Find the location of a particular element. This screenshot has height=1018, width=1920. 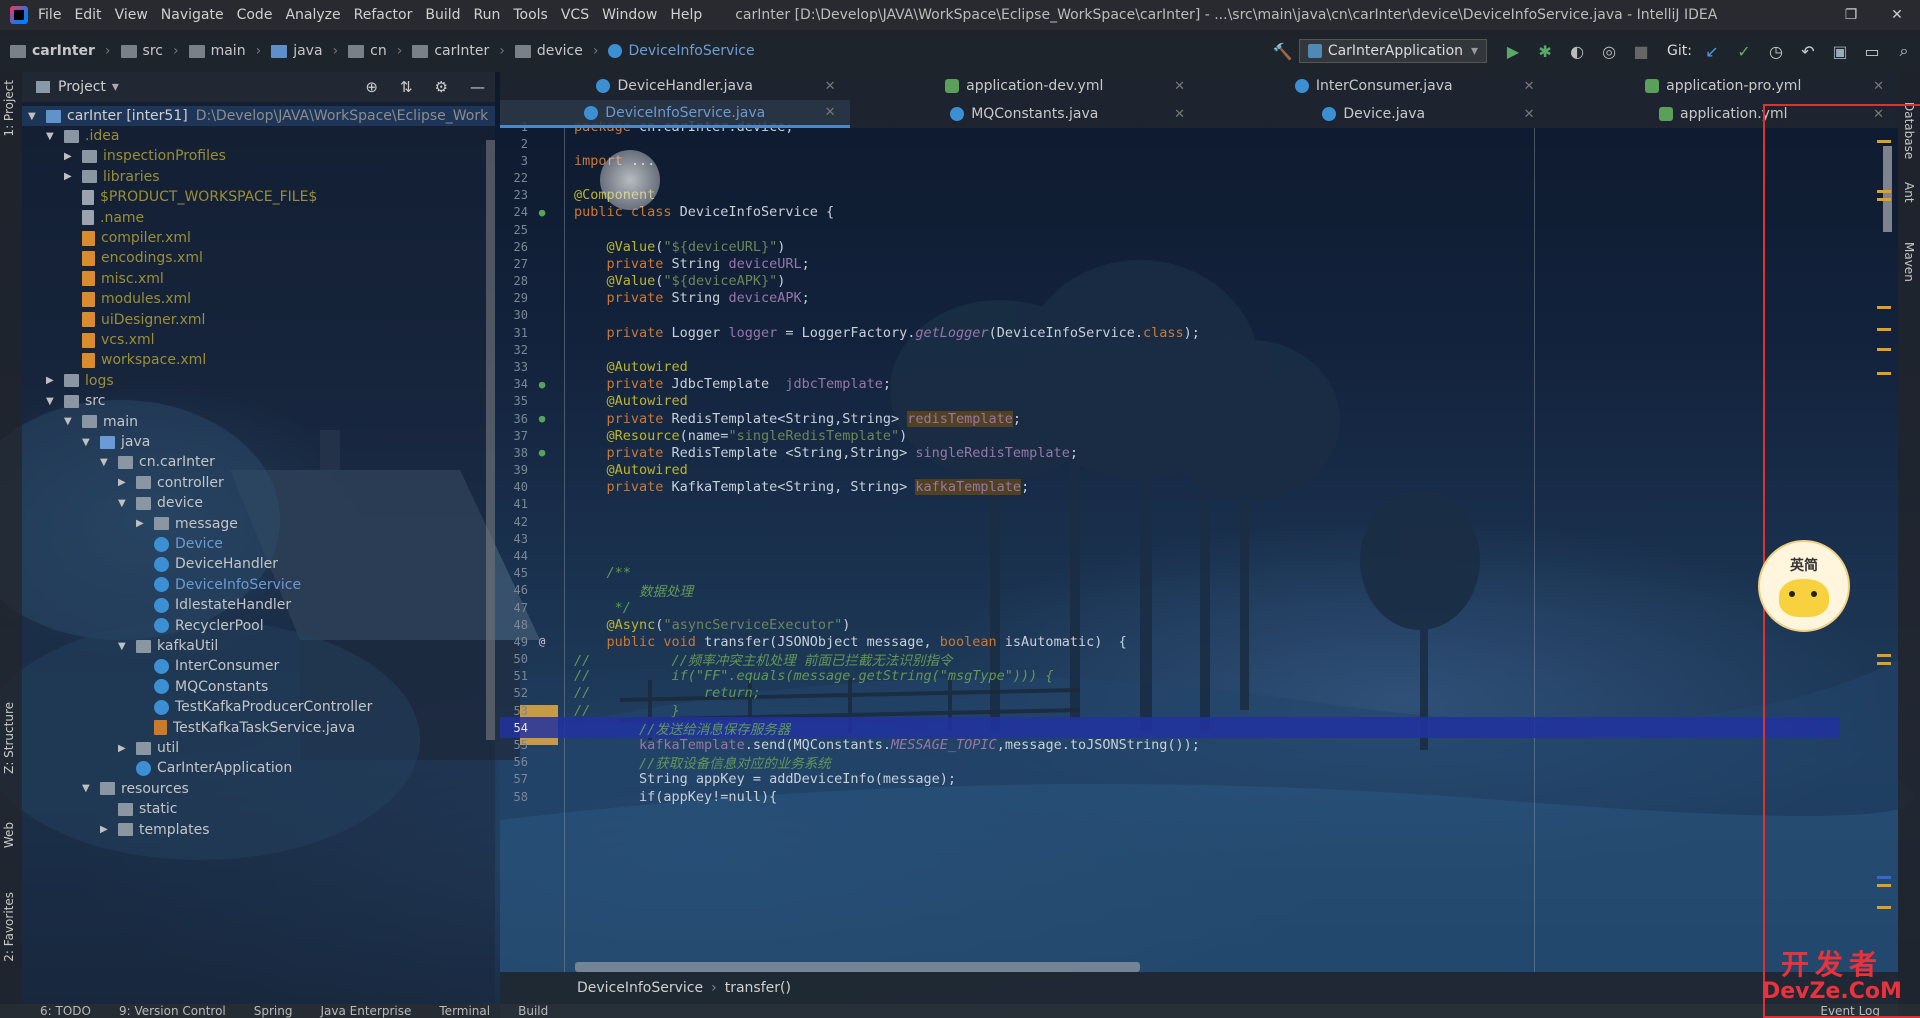

coverage-icon: ◐ is located at coordinates (1577, 51).